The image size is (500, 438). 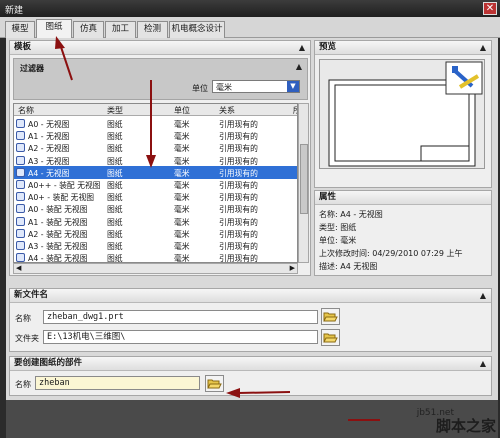 I want to click on template-header: 模板 ▲, so click(x=160, y=48).